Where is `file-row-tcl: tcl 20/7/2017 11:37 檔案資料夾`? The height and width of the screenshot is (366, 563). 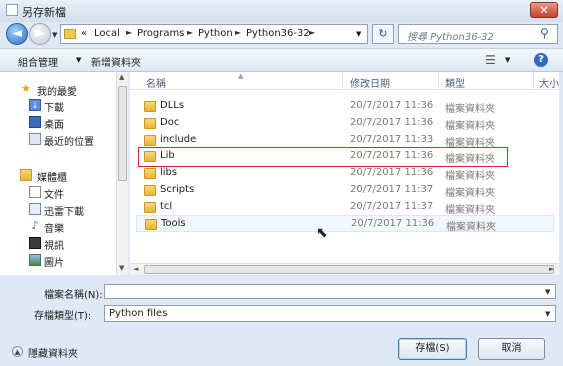 file-row-tcl: tcl 20/7/2017 11:37 檔案資料夾 is located at coordinates (345, 207).